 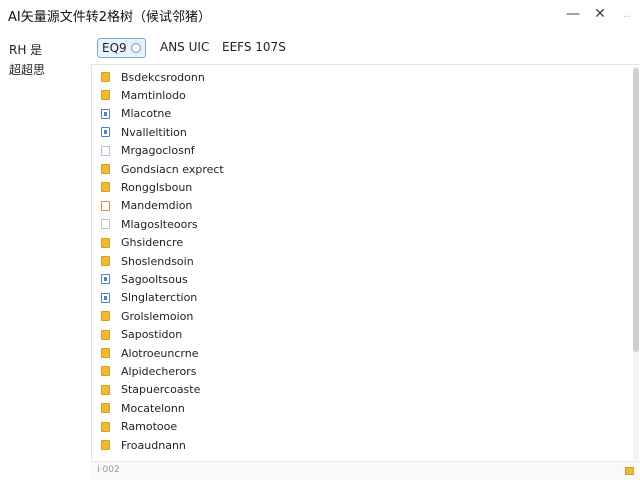 I want to click on list-item: Gondsiacn exprect, so click(x=362, y=169).